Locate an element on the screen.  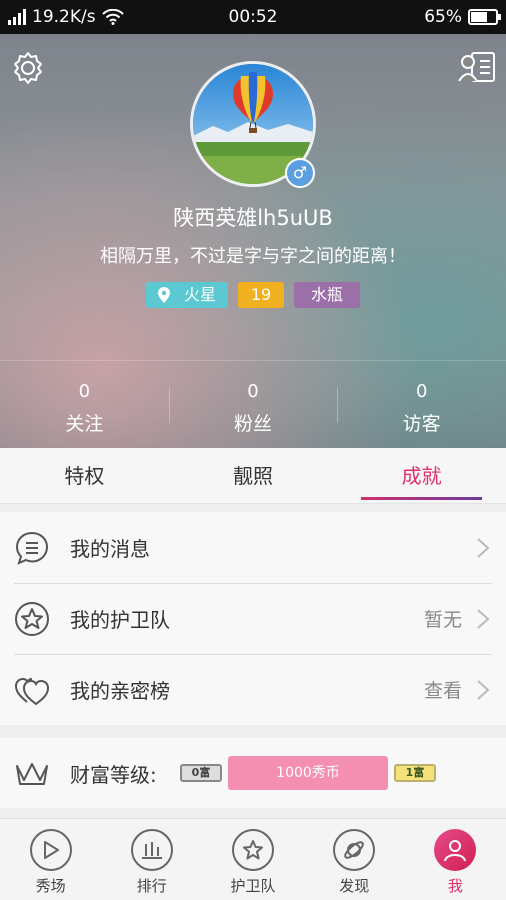
stat-label: 粉丝 is located at coordinates (253, 424).